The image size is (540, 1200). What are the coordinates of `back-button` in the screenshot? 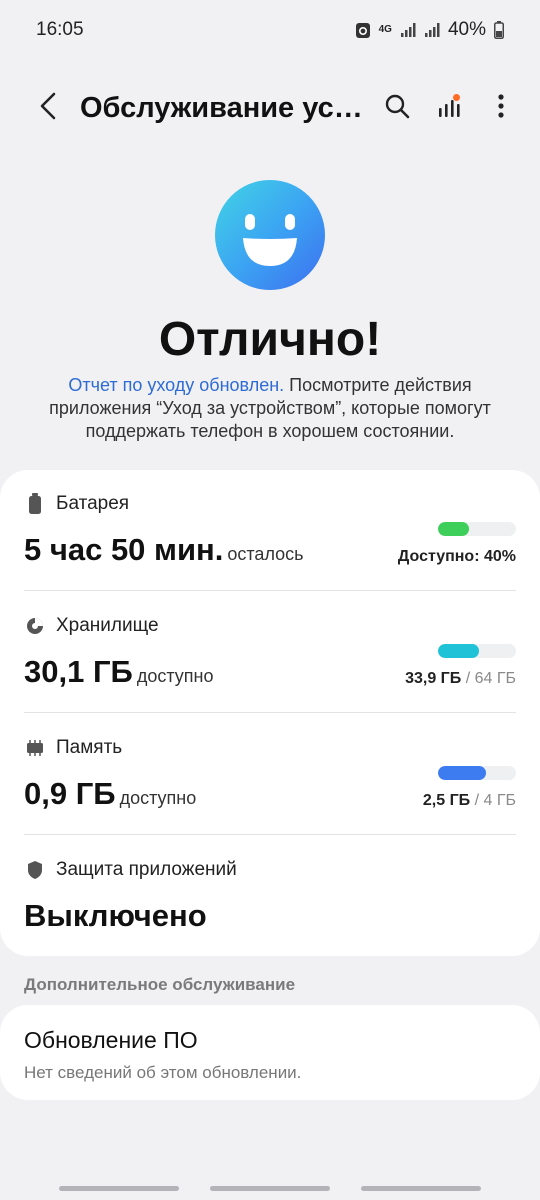 It's located at (48, 108).